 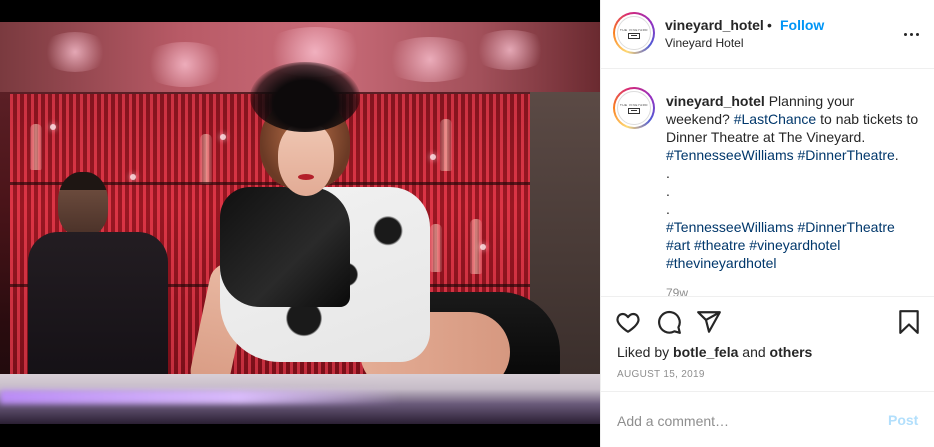 What do you see at coordinates (628, 322) in the screenshot?
I see `heart-icon` at bounding box center [628, 322].